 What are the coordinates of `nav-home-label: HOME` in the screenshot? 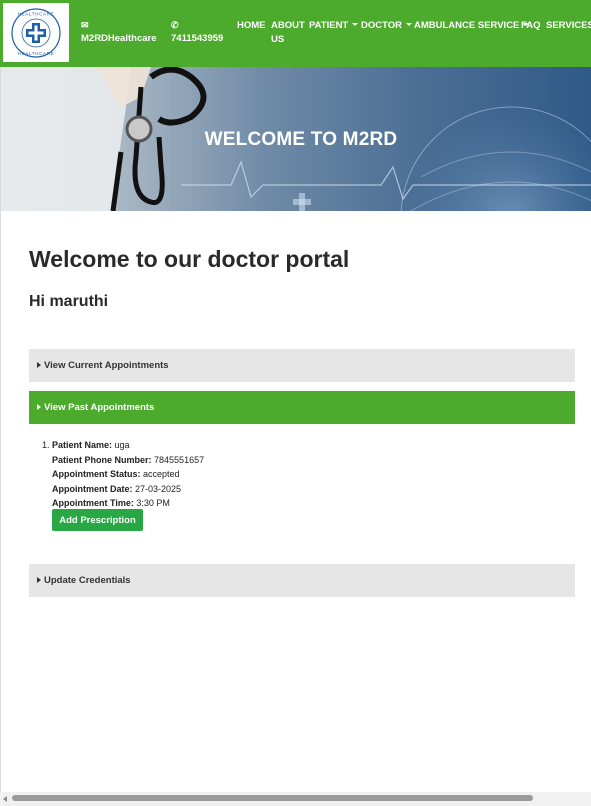 It's located at (251, 25).